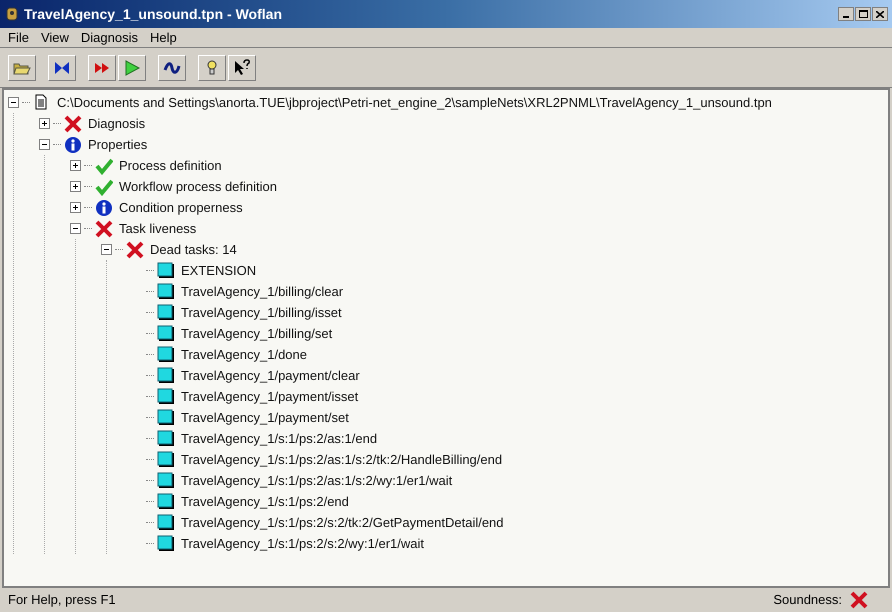 The width and height of the screenshot is (892, 612). I want to click on tree-item: EXTENSION, so click(218, 270).